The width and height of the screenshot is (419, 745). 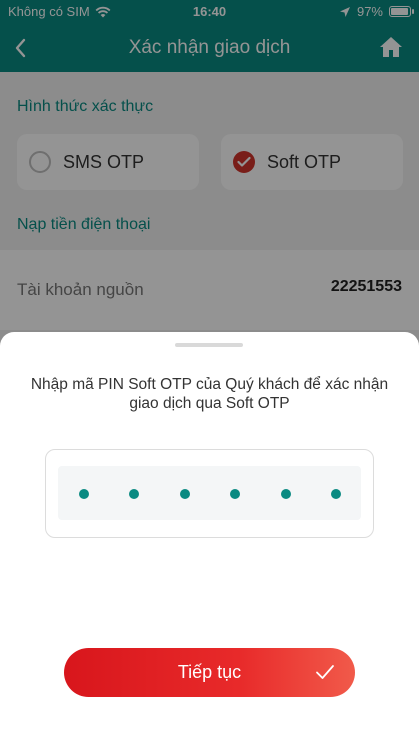 I want to click on pin-input, so click(x=209, y=493).